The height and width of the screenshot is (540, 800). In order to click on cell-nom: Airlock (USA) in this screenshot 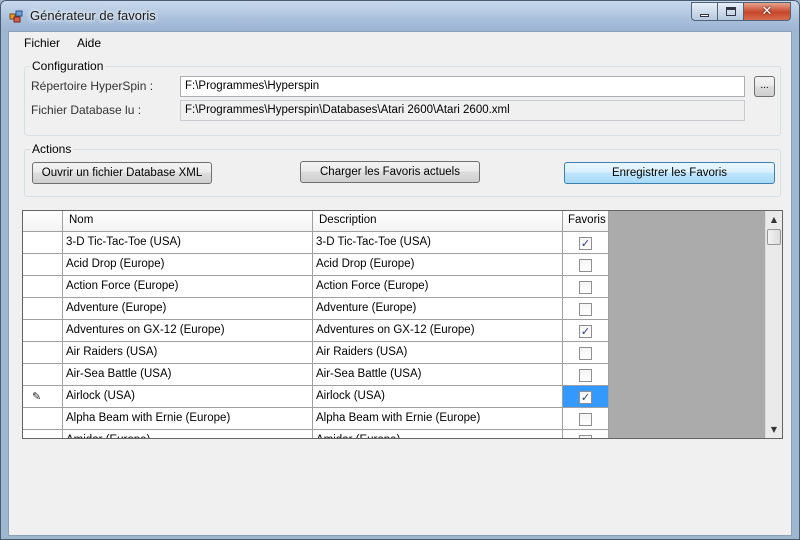, I will do `click(188, 397)`.